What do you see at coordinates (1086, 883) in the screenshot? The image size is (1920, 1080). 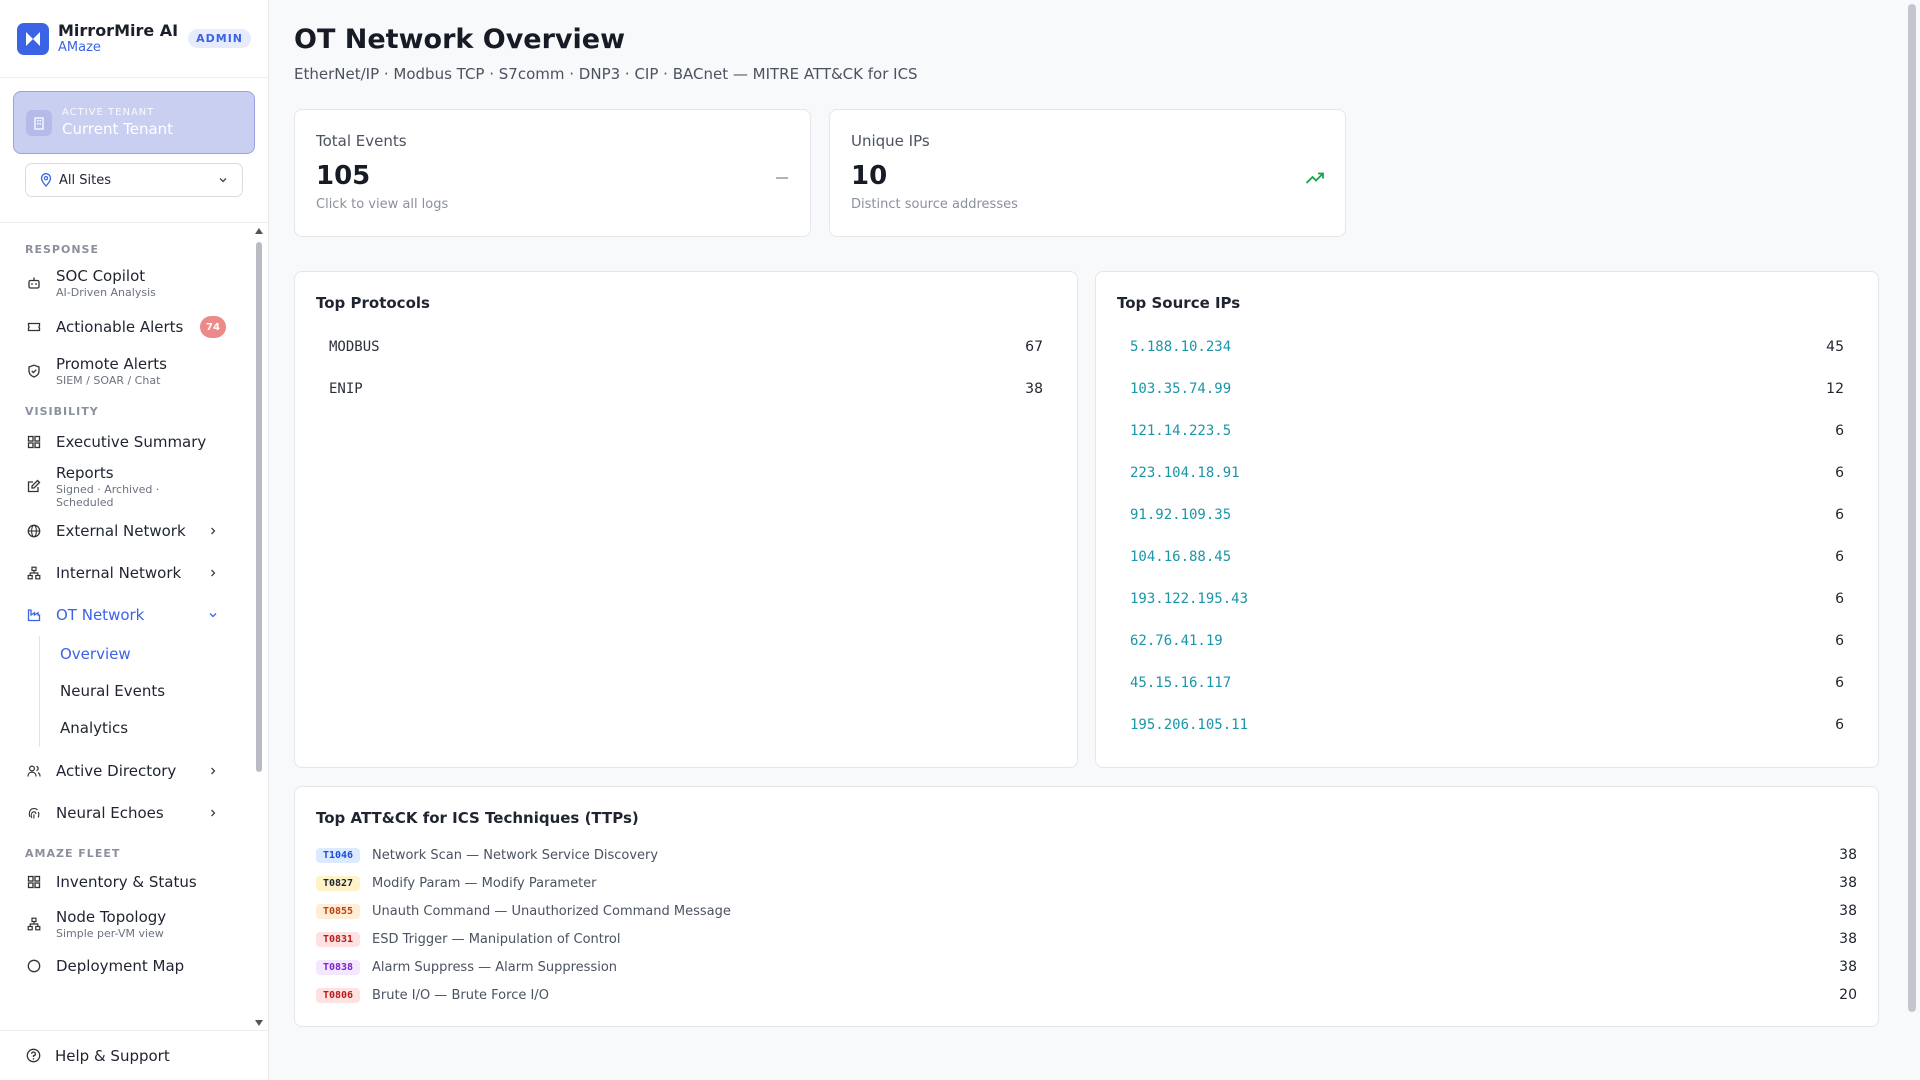 I see `ttp-row: T0827 Modify Param — Modify Parameter 38` at bounding box center [1086, 883].